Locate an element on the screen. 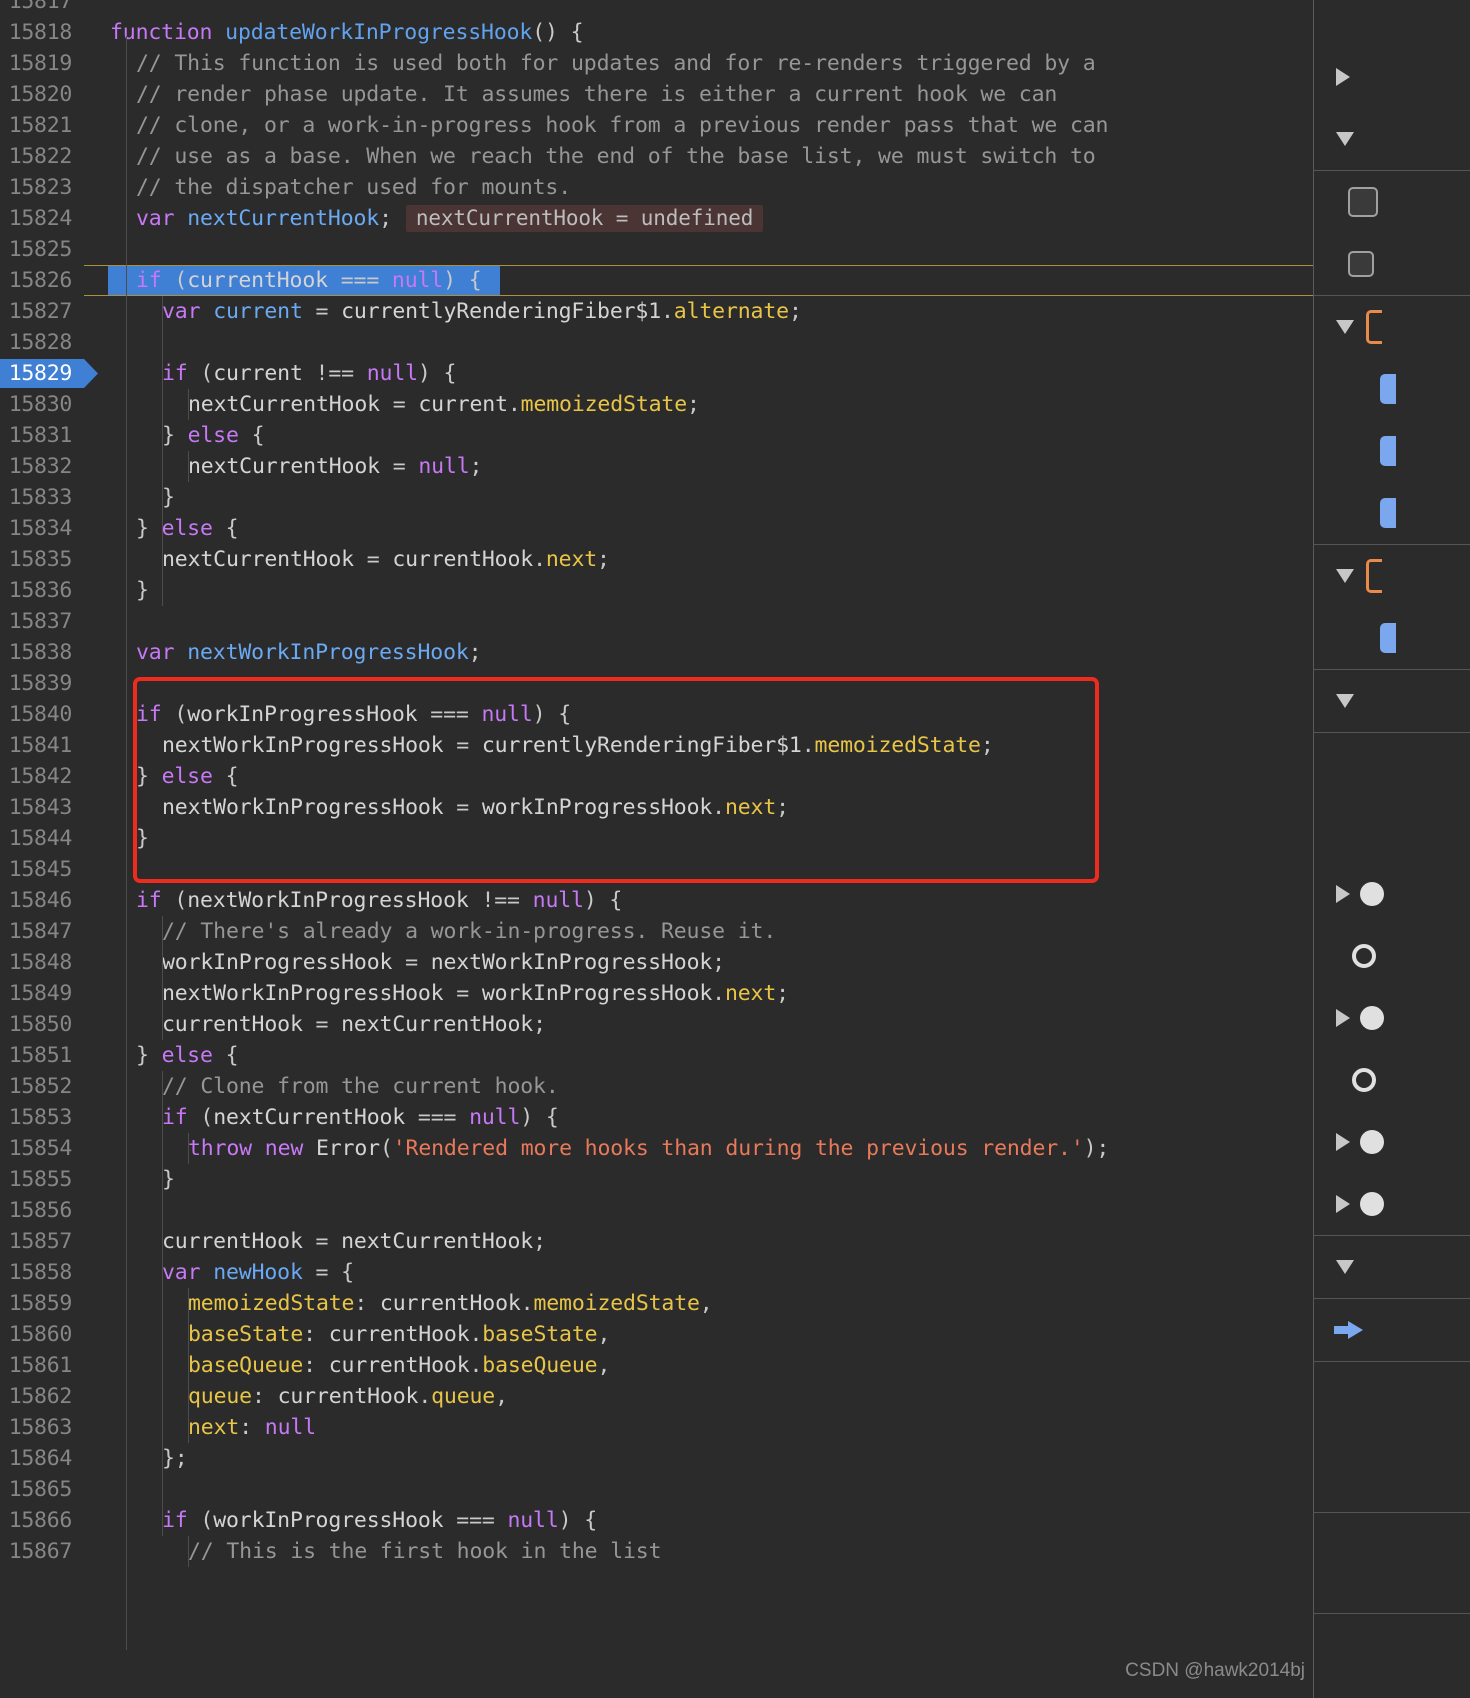 The height and width of the screenshot is (1698, 1470). code-line: 15851} else { is located at coordinates (656, 1055).